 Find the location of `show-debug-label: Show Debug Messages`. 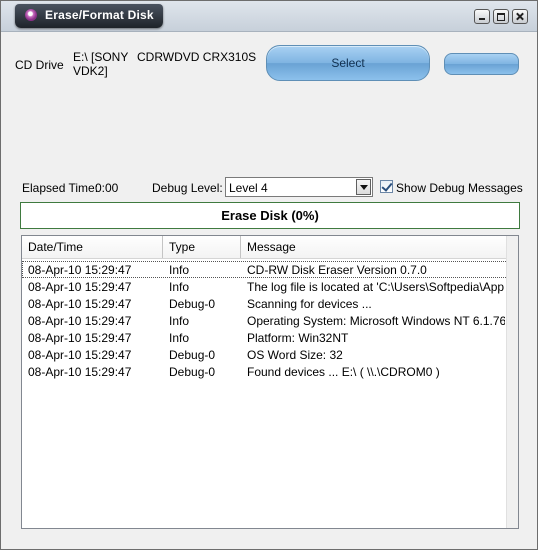

show-debug-label: Show Debug Messages is located at coordinates (459, 188).